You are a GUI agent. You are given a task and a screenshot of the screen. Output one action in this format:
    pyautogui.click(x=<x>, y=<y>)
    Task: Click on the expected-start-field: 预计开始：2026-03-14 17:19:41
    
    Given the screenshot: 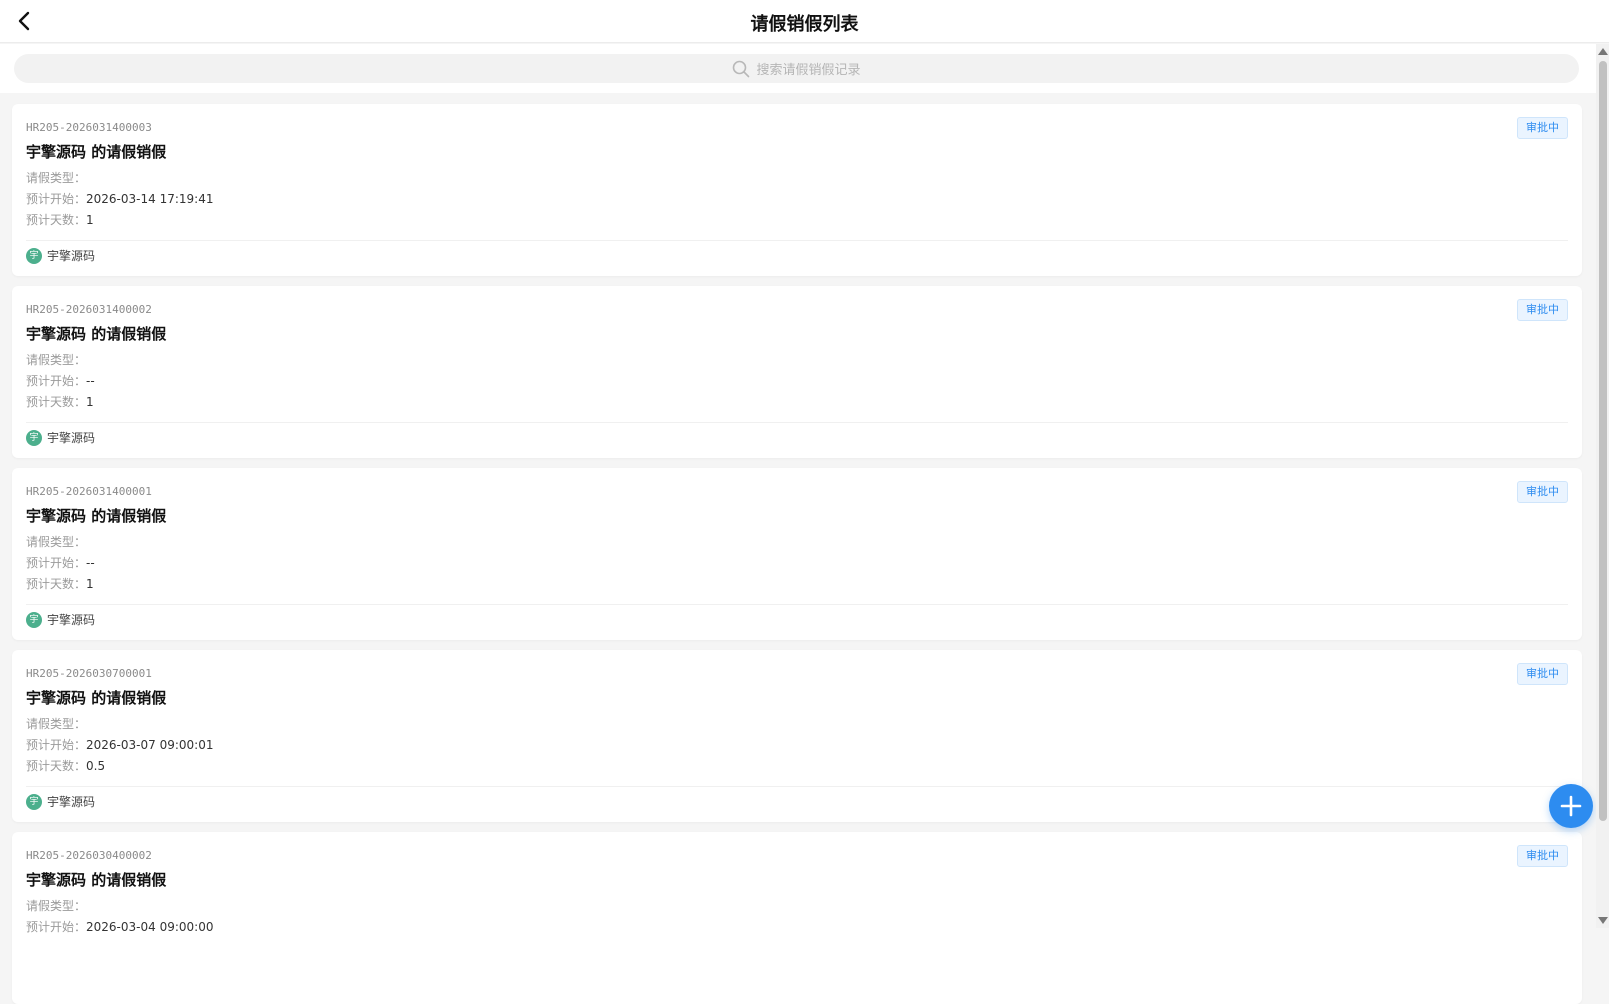 What is the action you would take?
    pyautogui.click(x=119, y=199)
    